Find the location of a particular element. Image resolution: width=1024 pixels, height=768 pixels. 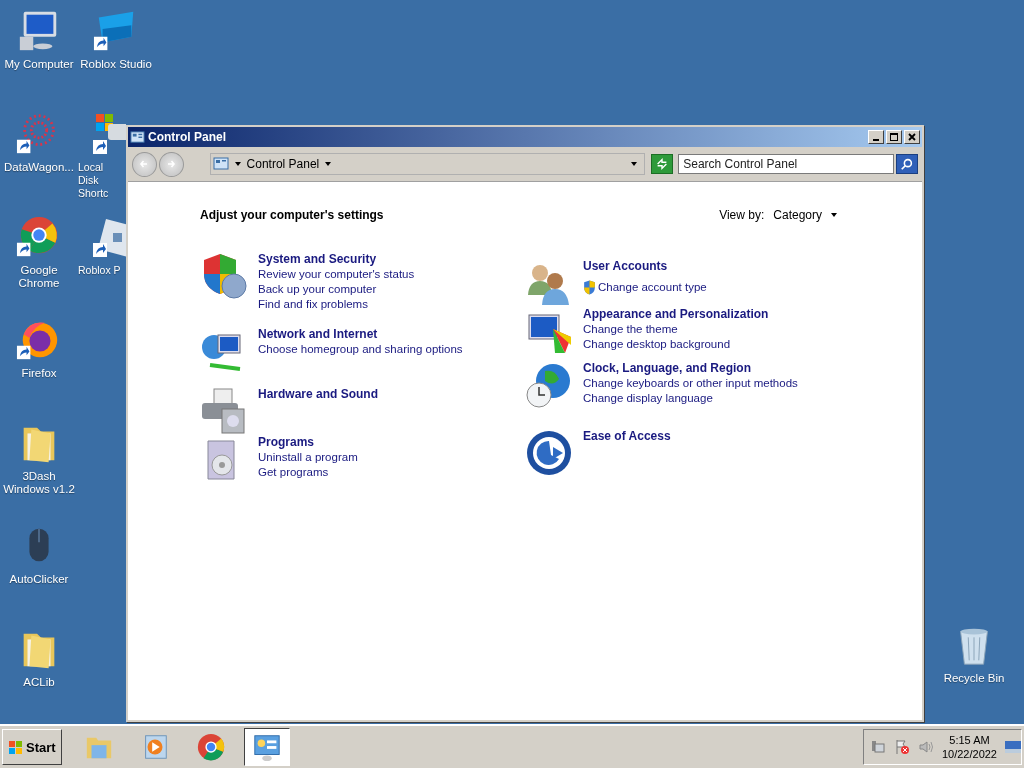

category-link: User Accounts is located at coordinates (645, 266).